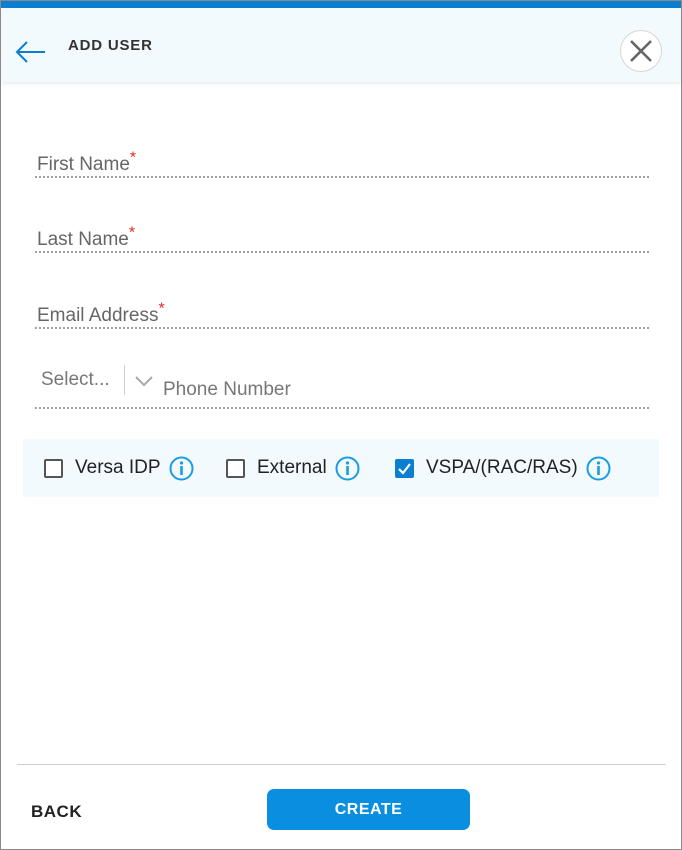  Describe the element at coordinates (341, 45) in the screenshot. I see `panel-header: ADD USER` at that location.